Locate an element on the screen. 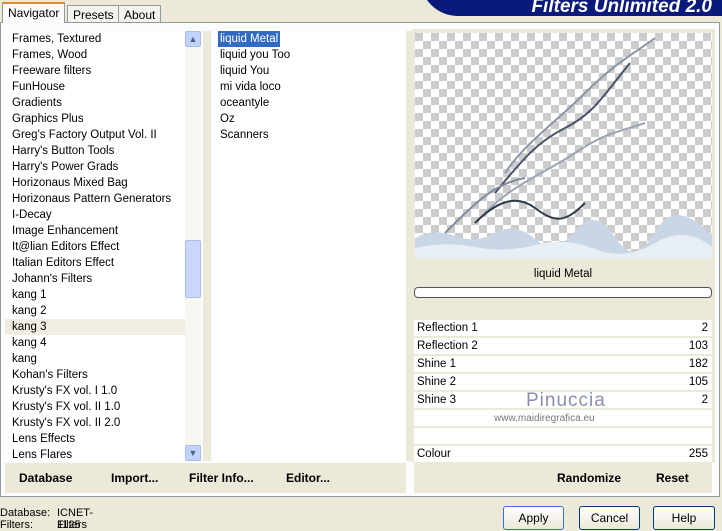 The height and width of the screenshot is (531, 722). param-label: Shine 1 is located at coordinates (437, 364).